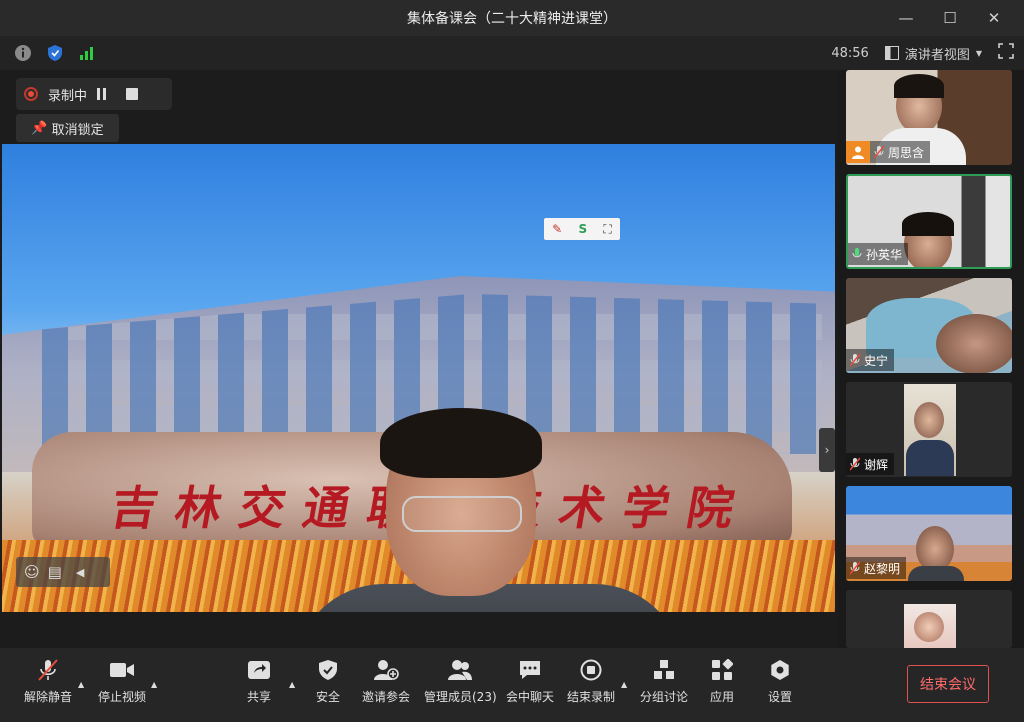 Image resolution: width=1024 pixels, height=722 pixels. What do you see at coordinates (929, 221) in the screenshot?
I see `participant-tile: 孙英华` at bounding box center [929, 221].